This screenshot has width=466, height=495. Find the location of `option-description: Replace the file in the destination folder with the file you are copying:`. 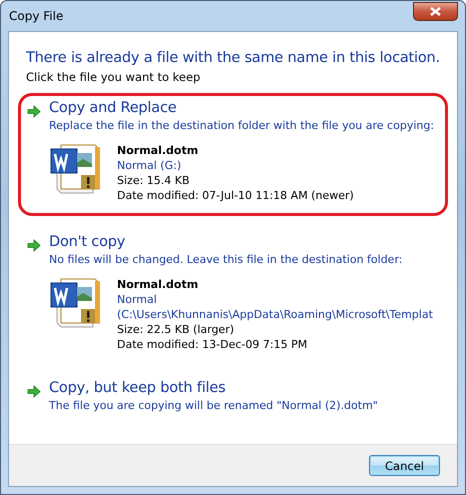

option-description: Replace the file in the destination folder with the file you are copying: is located at coordinates (242, 125).